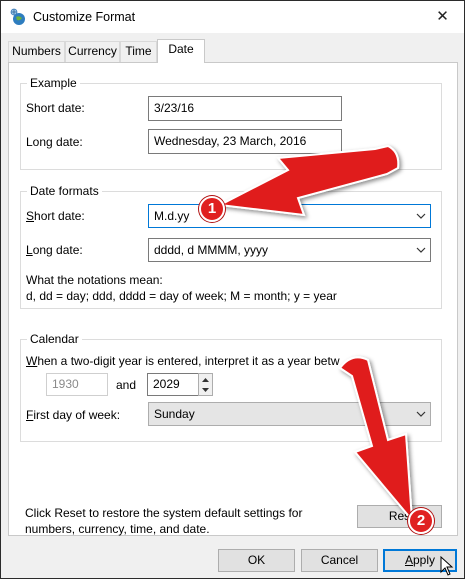 The image size is (465, 579). Describe the element at coordinates (173, 384) in the screenshot. I see `year-to-field: 2029` at that location.